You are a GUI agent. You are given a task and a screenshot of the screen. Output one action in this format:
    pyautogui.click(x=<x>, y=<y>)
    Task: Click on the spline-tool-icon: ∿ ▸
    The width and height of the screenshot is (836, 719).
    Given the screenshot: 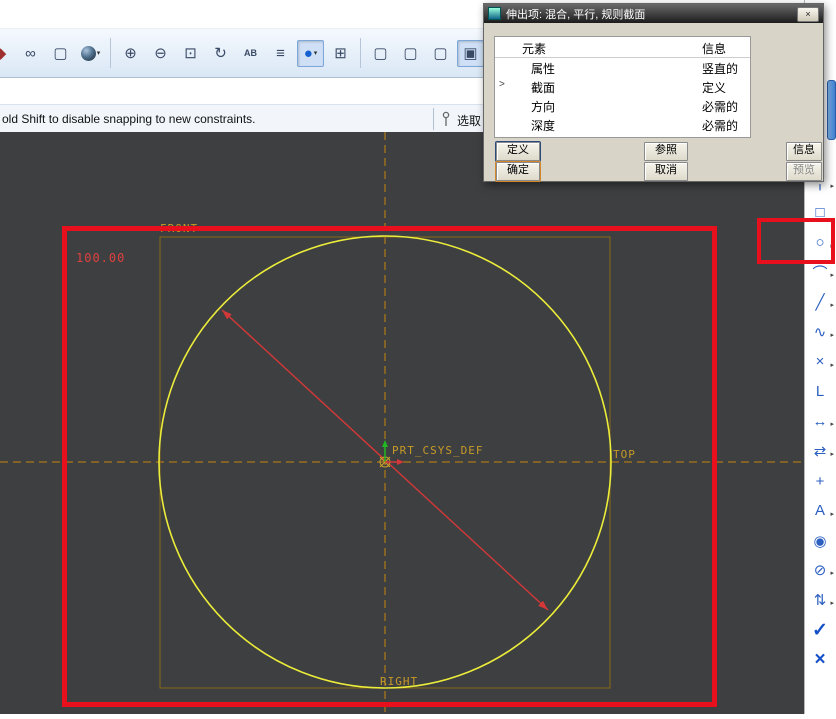 What is the action you would take?
    pyautogui.click(x=821, y=332)
    